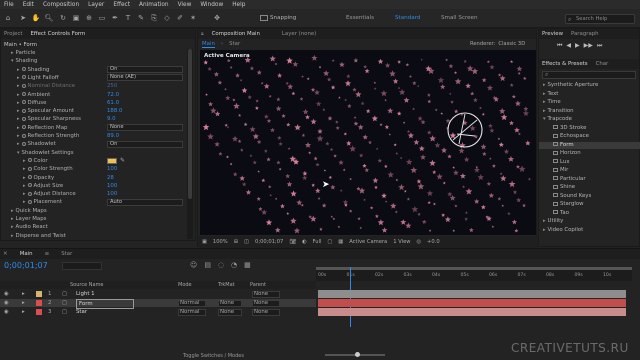 The image size is (640, 360). I want to click on brush-tool-icon: ✎, so click(141, 18).